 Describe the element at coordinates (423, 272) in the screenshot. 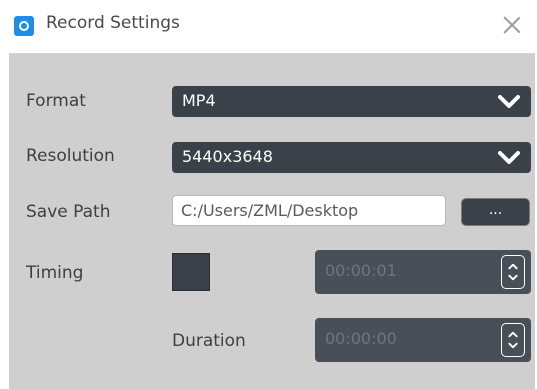

I see `timing-time-input: 00:00:01` at that location.